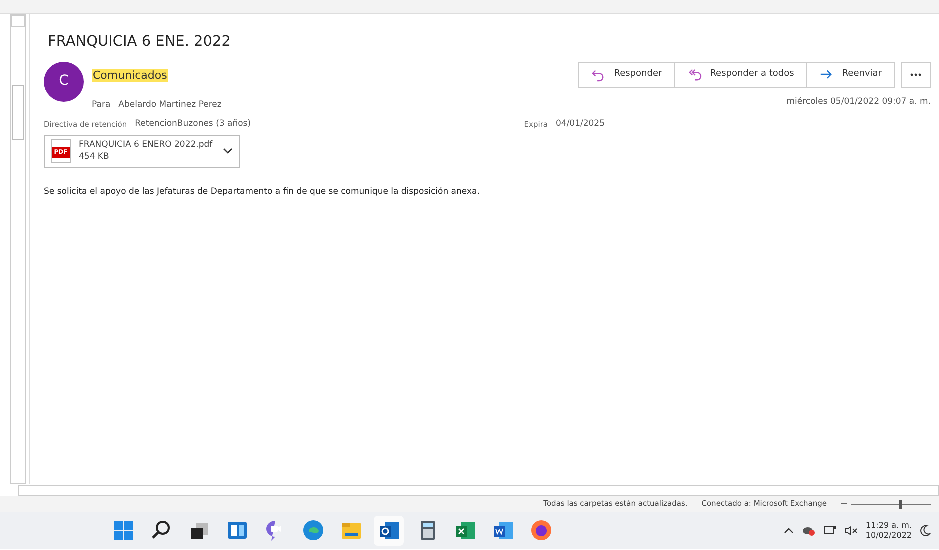  I want to click on moon-icon, so click(925, 530).